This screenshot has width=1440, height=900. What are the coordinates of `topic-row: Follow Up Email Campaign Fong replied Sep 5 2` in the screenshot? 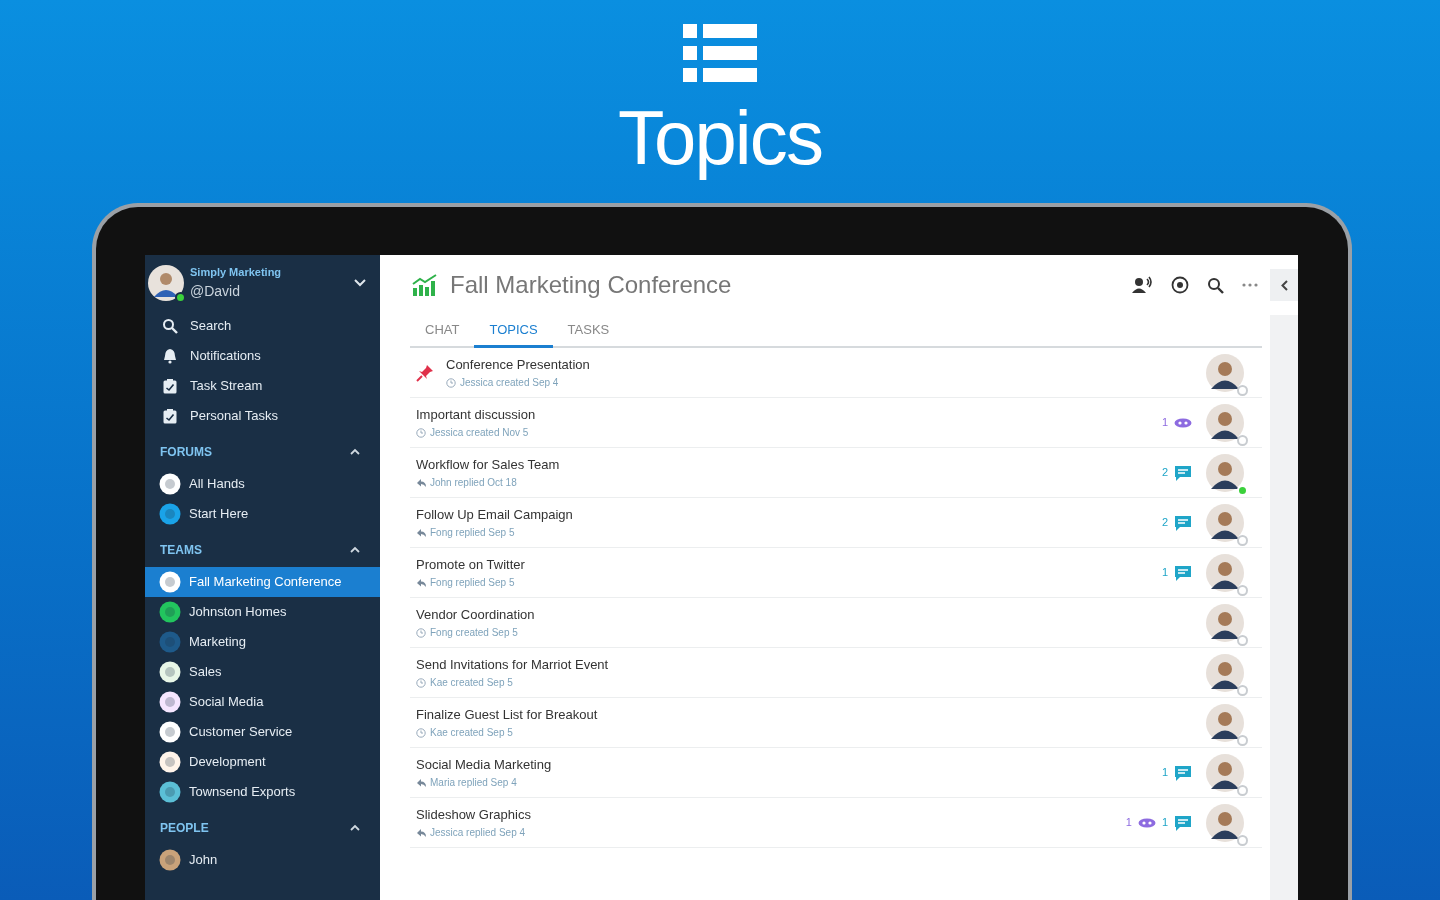 It's located at (836, 523).